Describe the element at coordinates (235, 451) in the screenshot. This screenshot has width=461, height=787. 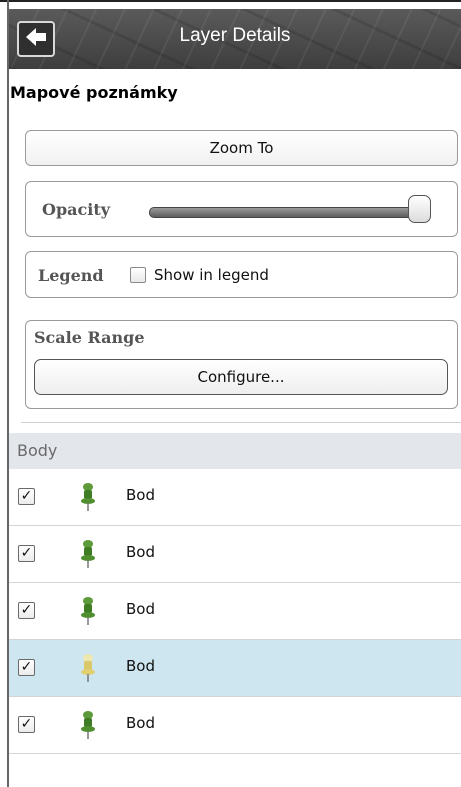
I see `features-section-header: Body` at that location.